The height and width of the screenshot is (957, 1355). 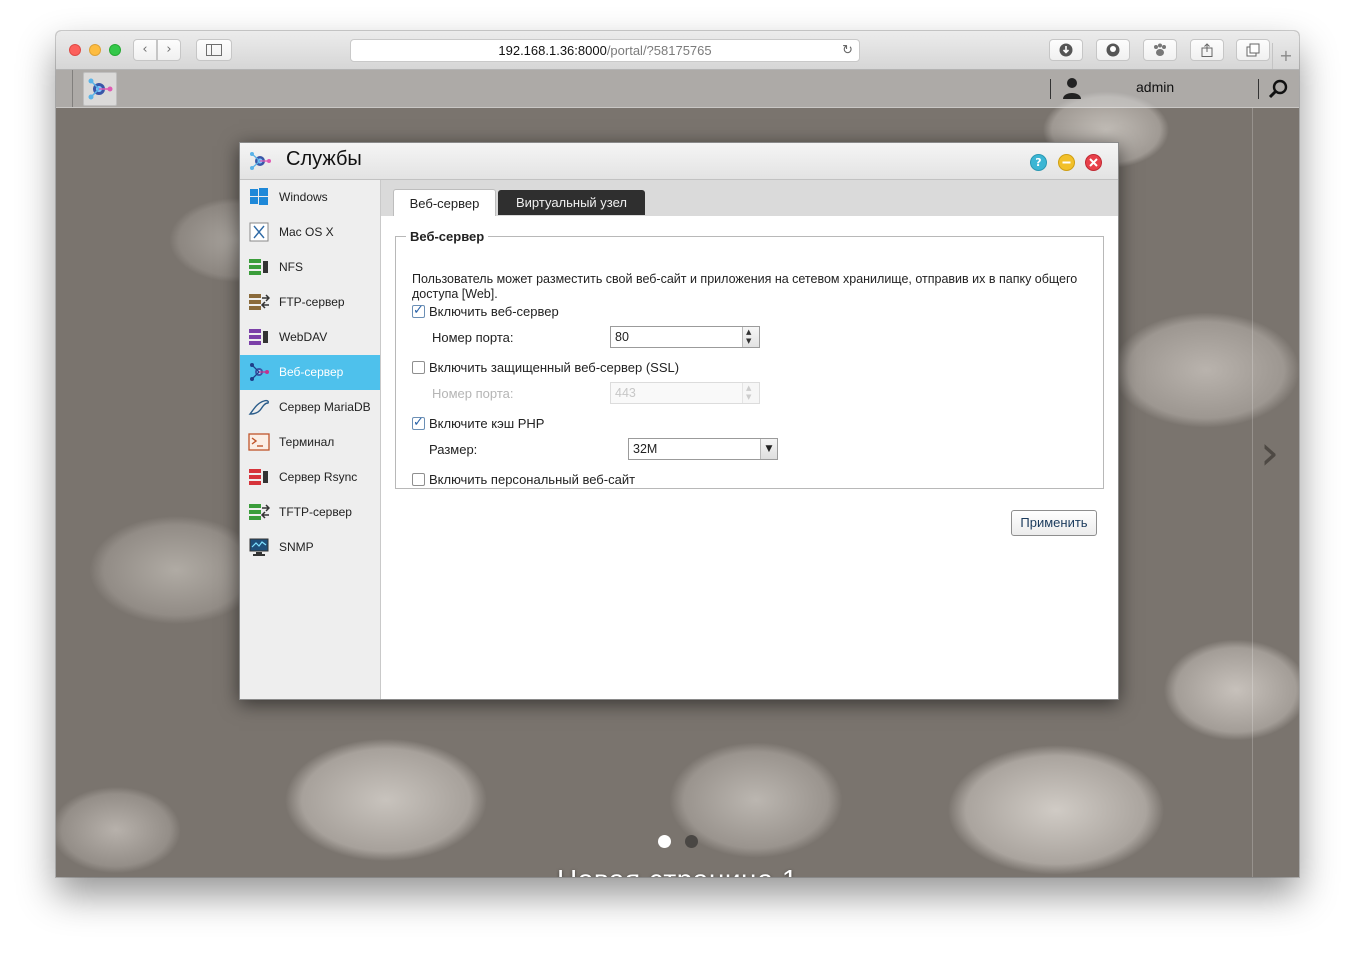 I want to click on page-indicator, so click(x=685, y=844).